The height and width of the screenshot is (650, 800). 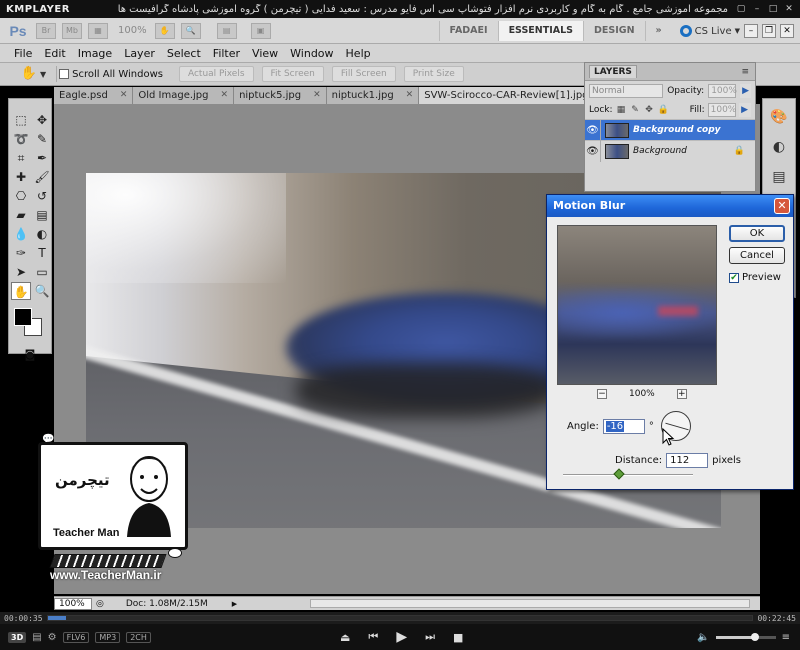 I want to click on zoom-out-button: −, so click(x=602, y=394).